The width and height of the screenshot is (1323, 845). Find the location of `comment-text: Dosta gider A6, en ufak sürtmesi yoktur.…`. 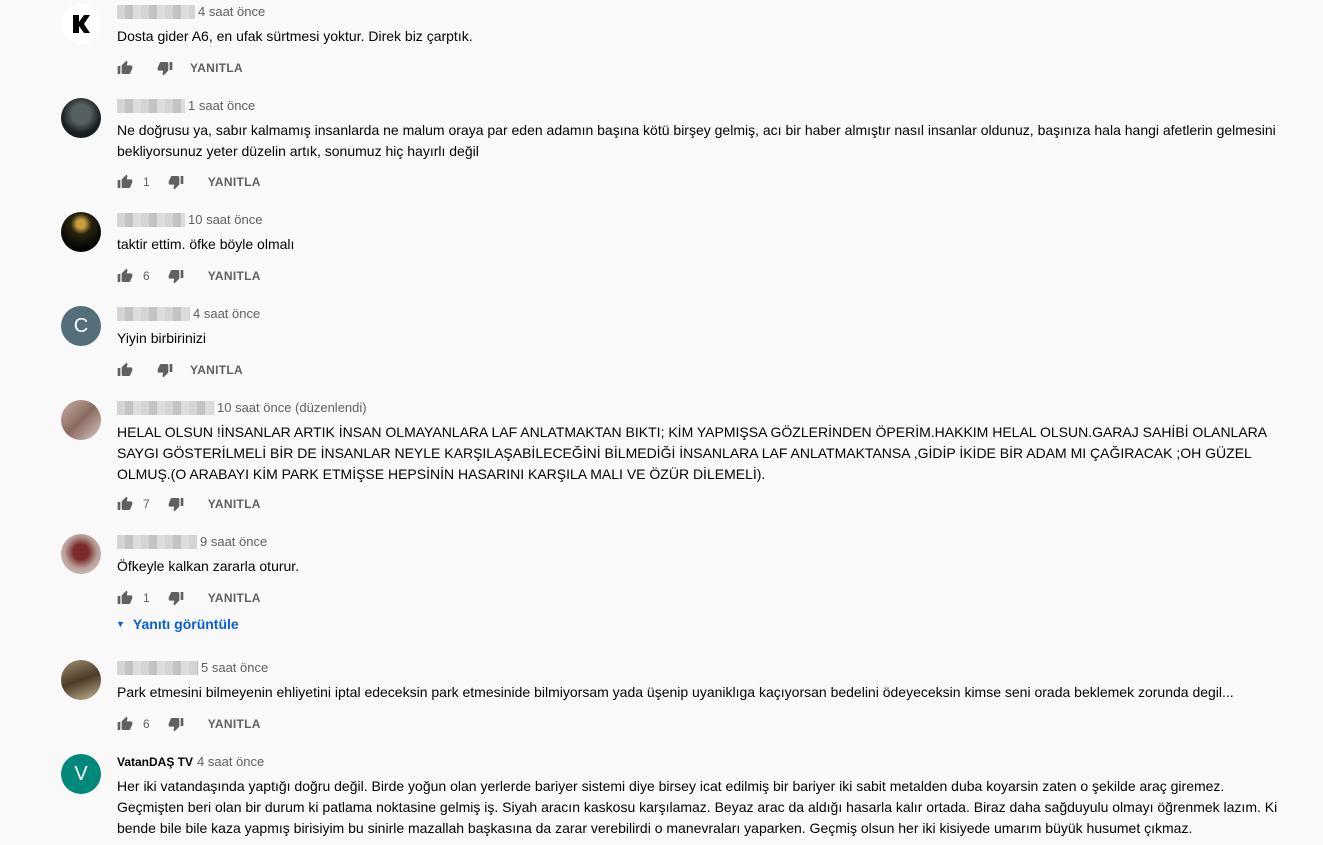

comment-text: Dosta gider A6, en ufak sürtmesi yoktur.… is located at coordinates (295, 36).